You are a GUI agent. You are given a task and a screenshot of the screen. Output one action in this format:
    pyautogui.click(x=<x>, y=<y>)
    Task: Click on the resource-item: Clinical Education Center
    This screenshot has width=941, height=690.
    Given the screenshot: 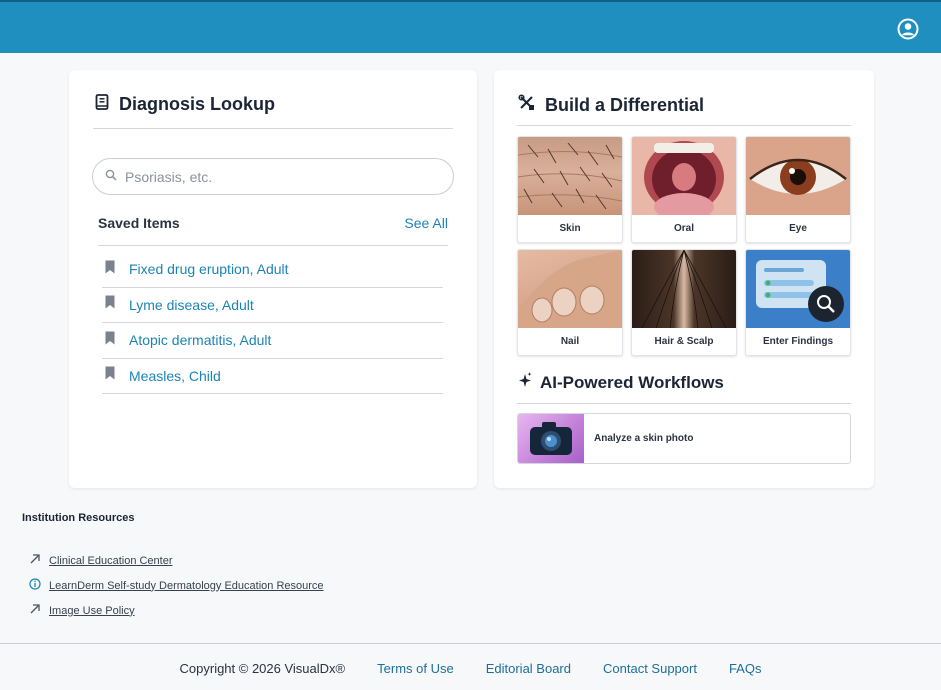 What is the action you would take?
    pyautogui.click(x=209, y=560)
    